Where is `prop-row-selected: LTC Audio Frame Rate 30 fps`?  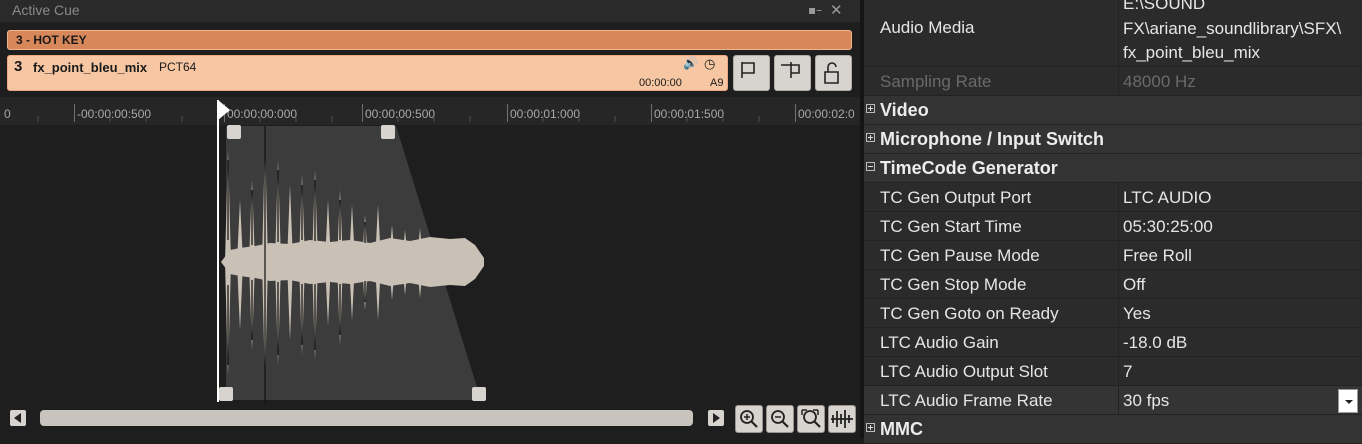 prop-row-selected: LTC Audio Frame Rate 30 fps is located at coordinates (1113, 400).